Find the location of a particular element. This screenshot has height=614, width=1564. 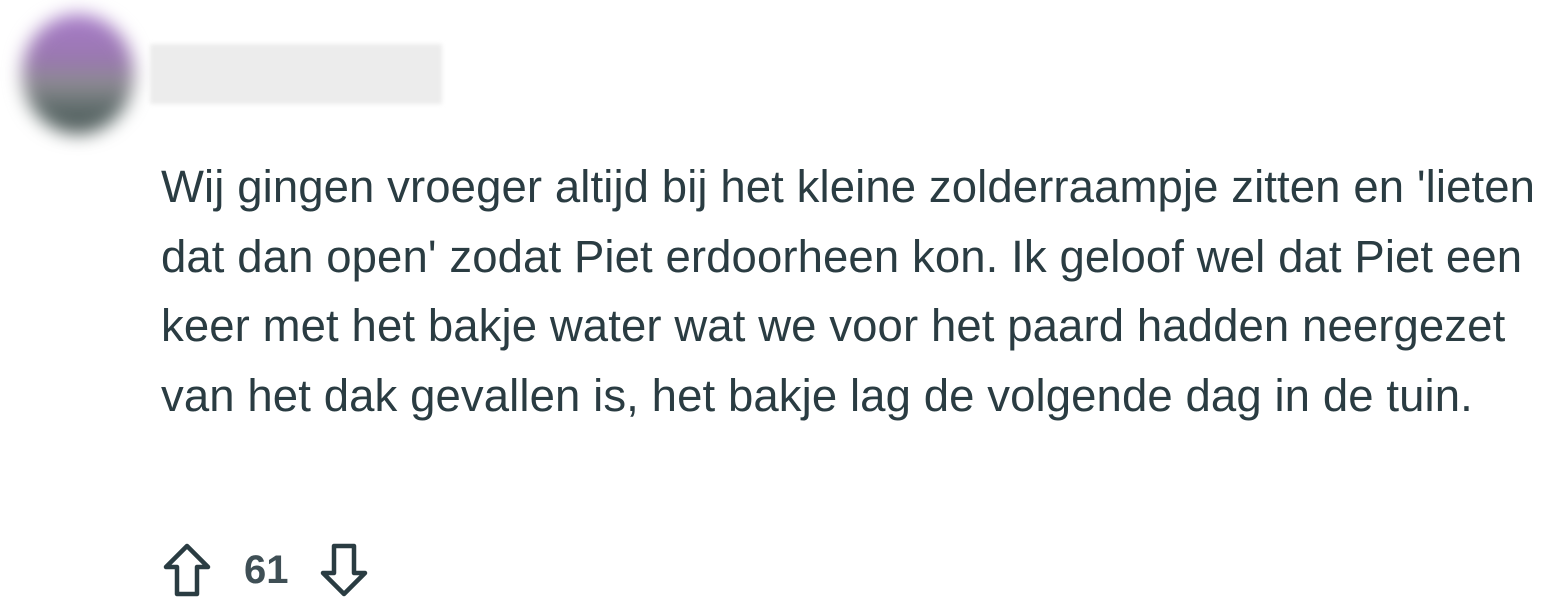

arrow-down-icon is located at coordinates (343, 570).